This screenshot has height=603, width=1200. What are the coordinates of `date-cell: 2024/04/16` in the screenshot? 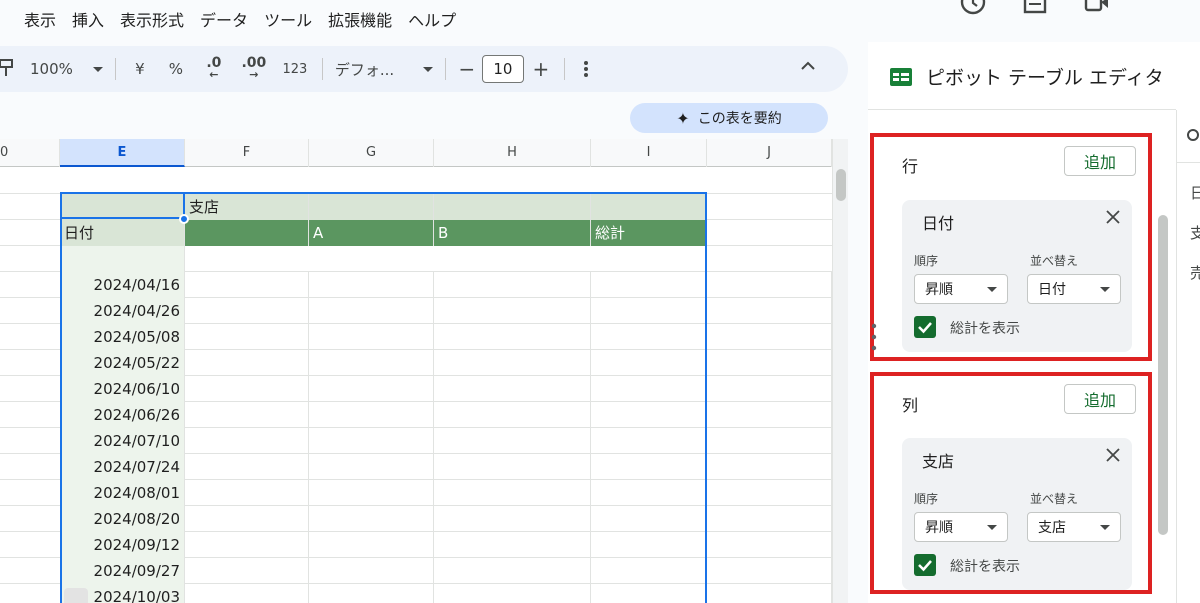 It's located at (122, 285).